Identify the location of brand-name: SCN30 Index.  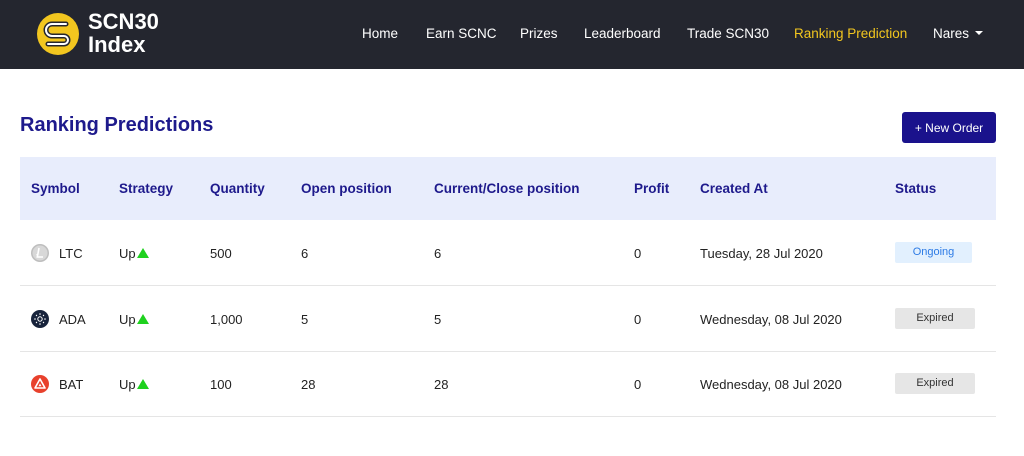
(123, 33).